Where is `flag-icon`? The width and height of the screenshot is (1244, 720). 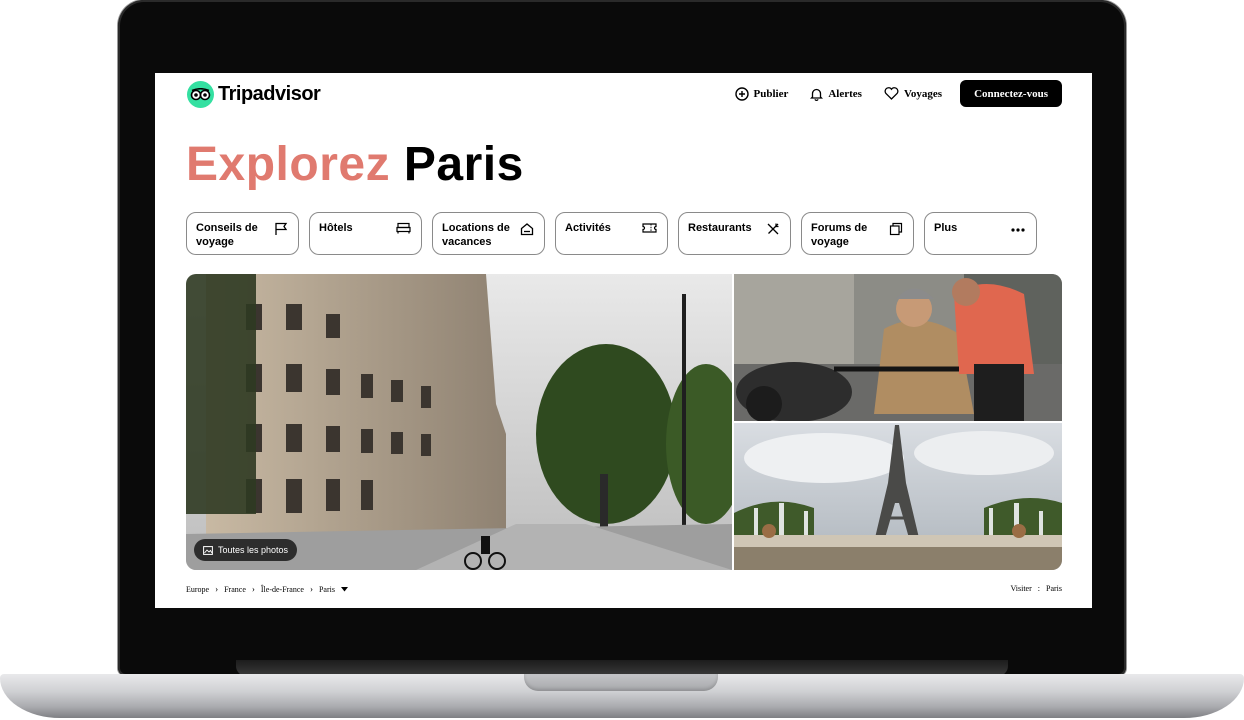
flag-icon is located at coordinates (281, 228).